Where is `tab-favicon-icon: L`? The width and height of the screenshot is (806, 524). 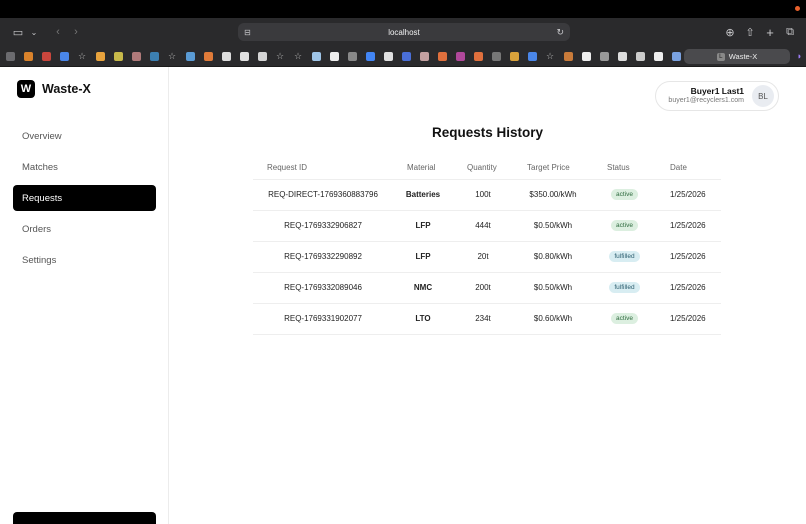 tab-favicon-icon: L is located at coordinates (720, 56).